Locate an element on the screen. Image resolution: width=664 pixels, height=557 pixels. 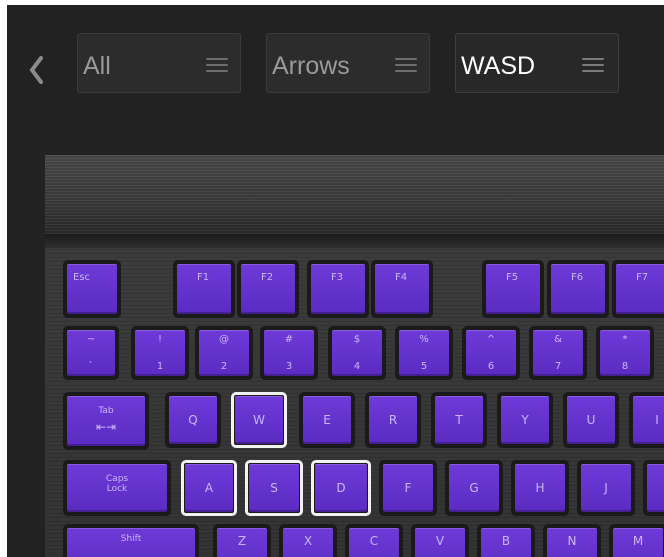
back-button is located at coordinates (36, 70).